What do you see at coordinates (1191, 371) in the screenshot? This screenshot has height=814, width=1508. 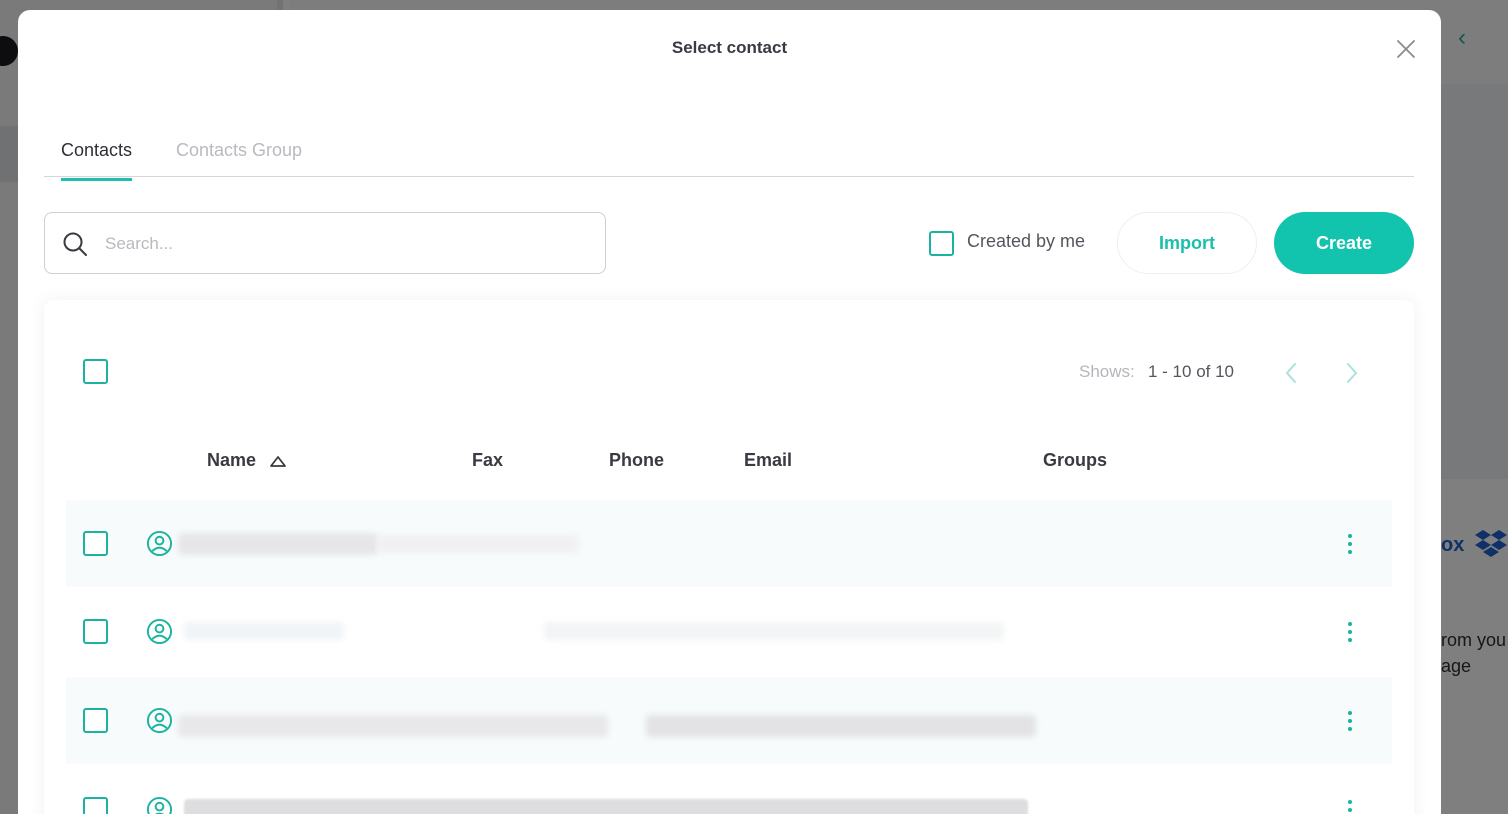 I see `pagination-range: 1 - 10 of 10` at bounding box center [1191, 371].